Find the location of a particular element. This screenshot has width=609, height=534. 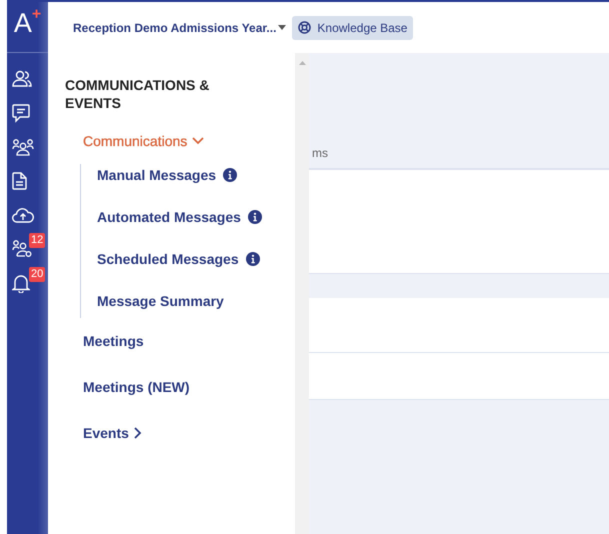

lifebuoy-icon is located at coordinates (305, 27).